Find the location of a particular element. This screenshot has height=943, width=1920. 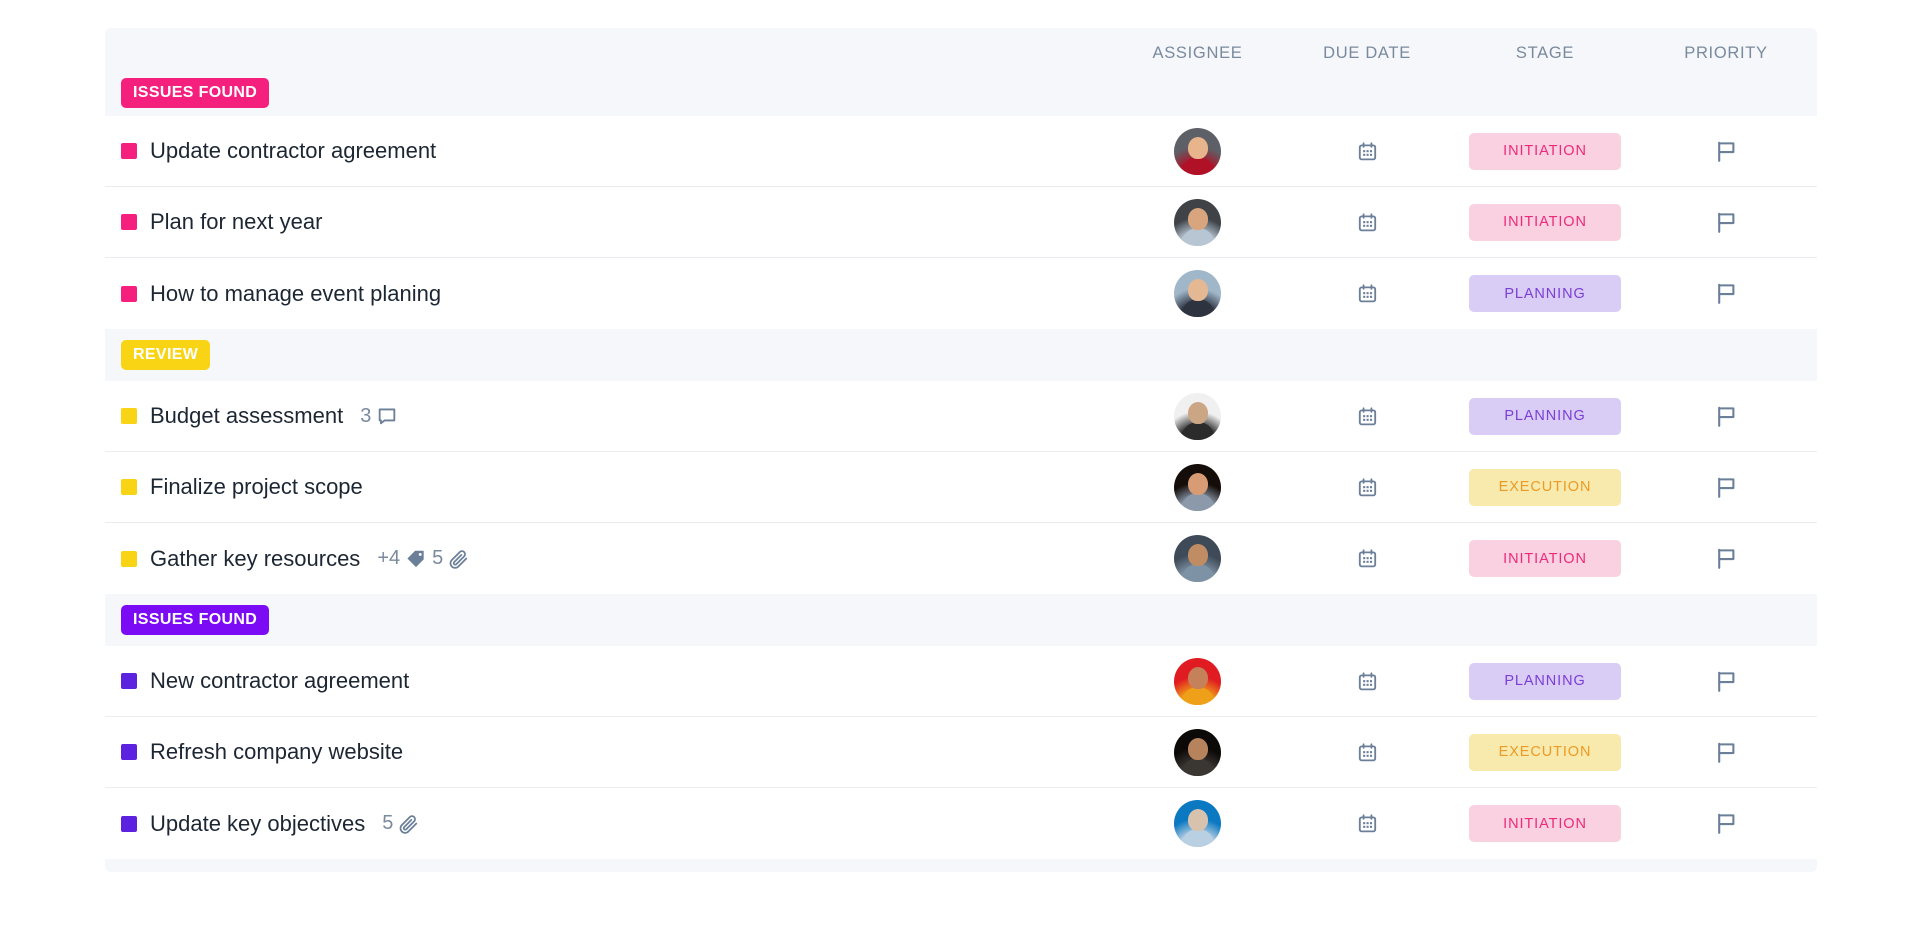

task-name-cell: Refresh company website is located at coordinates (618, 752).